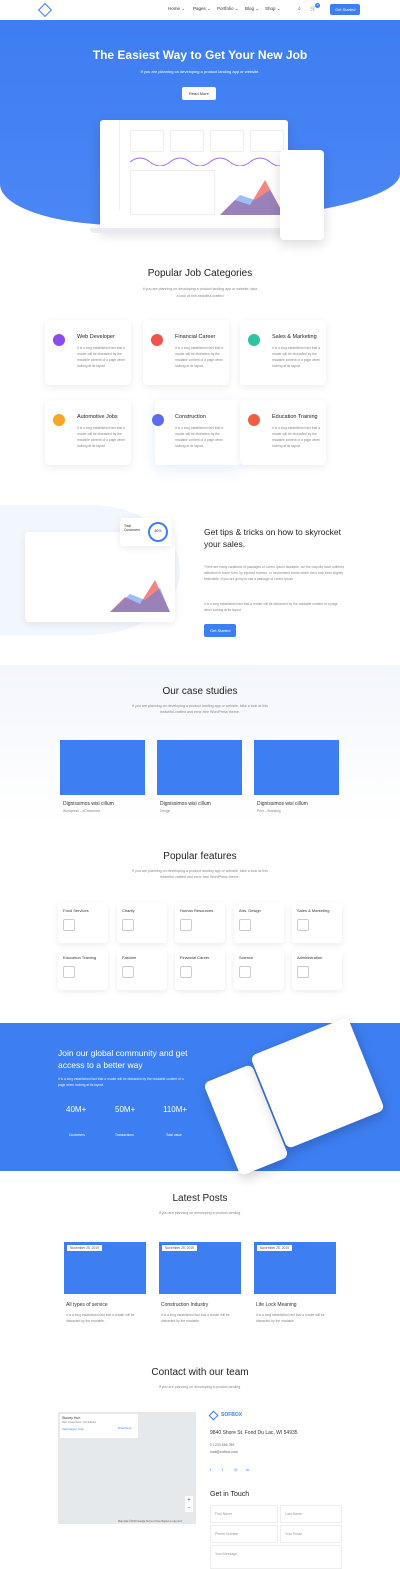 Image resolution: width=400 pixels, height=1569 pixels. Describe the element at coordinates (96, 337) in the screenshot. I see `category-title: Web Developer` at that location.